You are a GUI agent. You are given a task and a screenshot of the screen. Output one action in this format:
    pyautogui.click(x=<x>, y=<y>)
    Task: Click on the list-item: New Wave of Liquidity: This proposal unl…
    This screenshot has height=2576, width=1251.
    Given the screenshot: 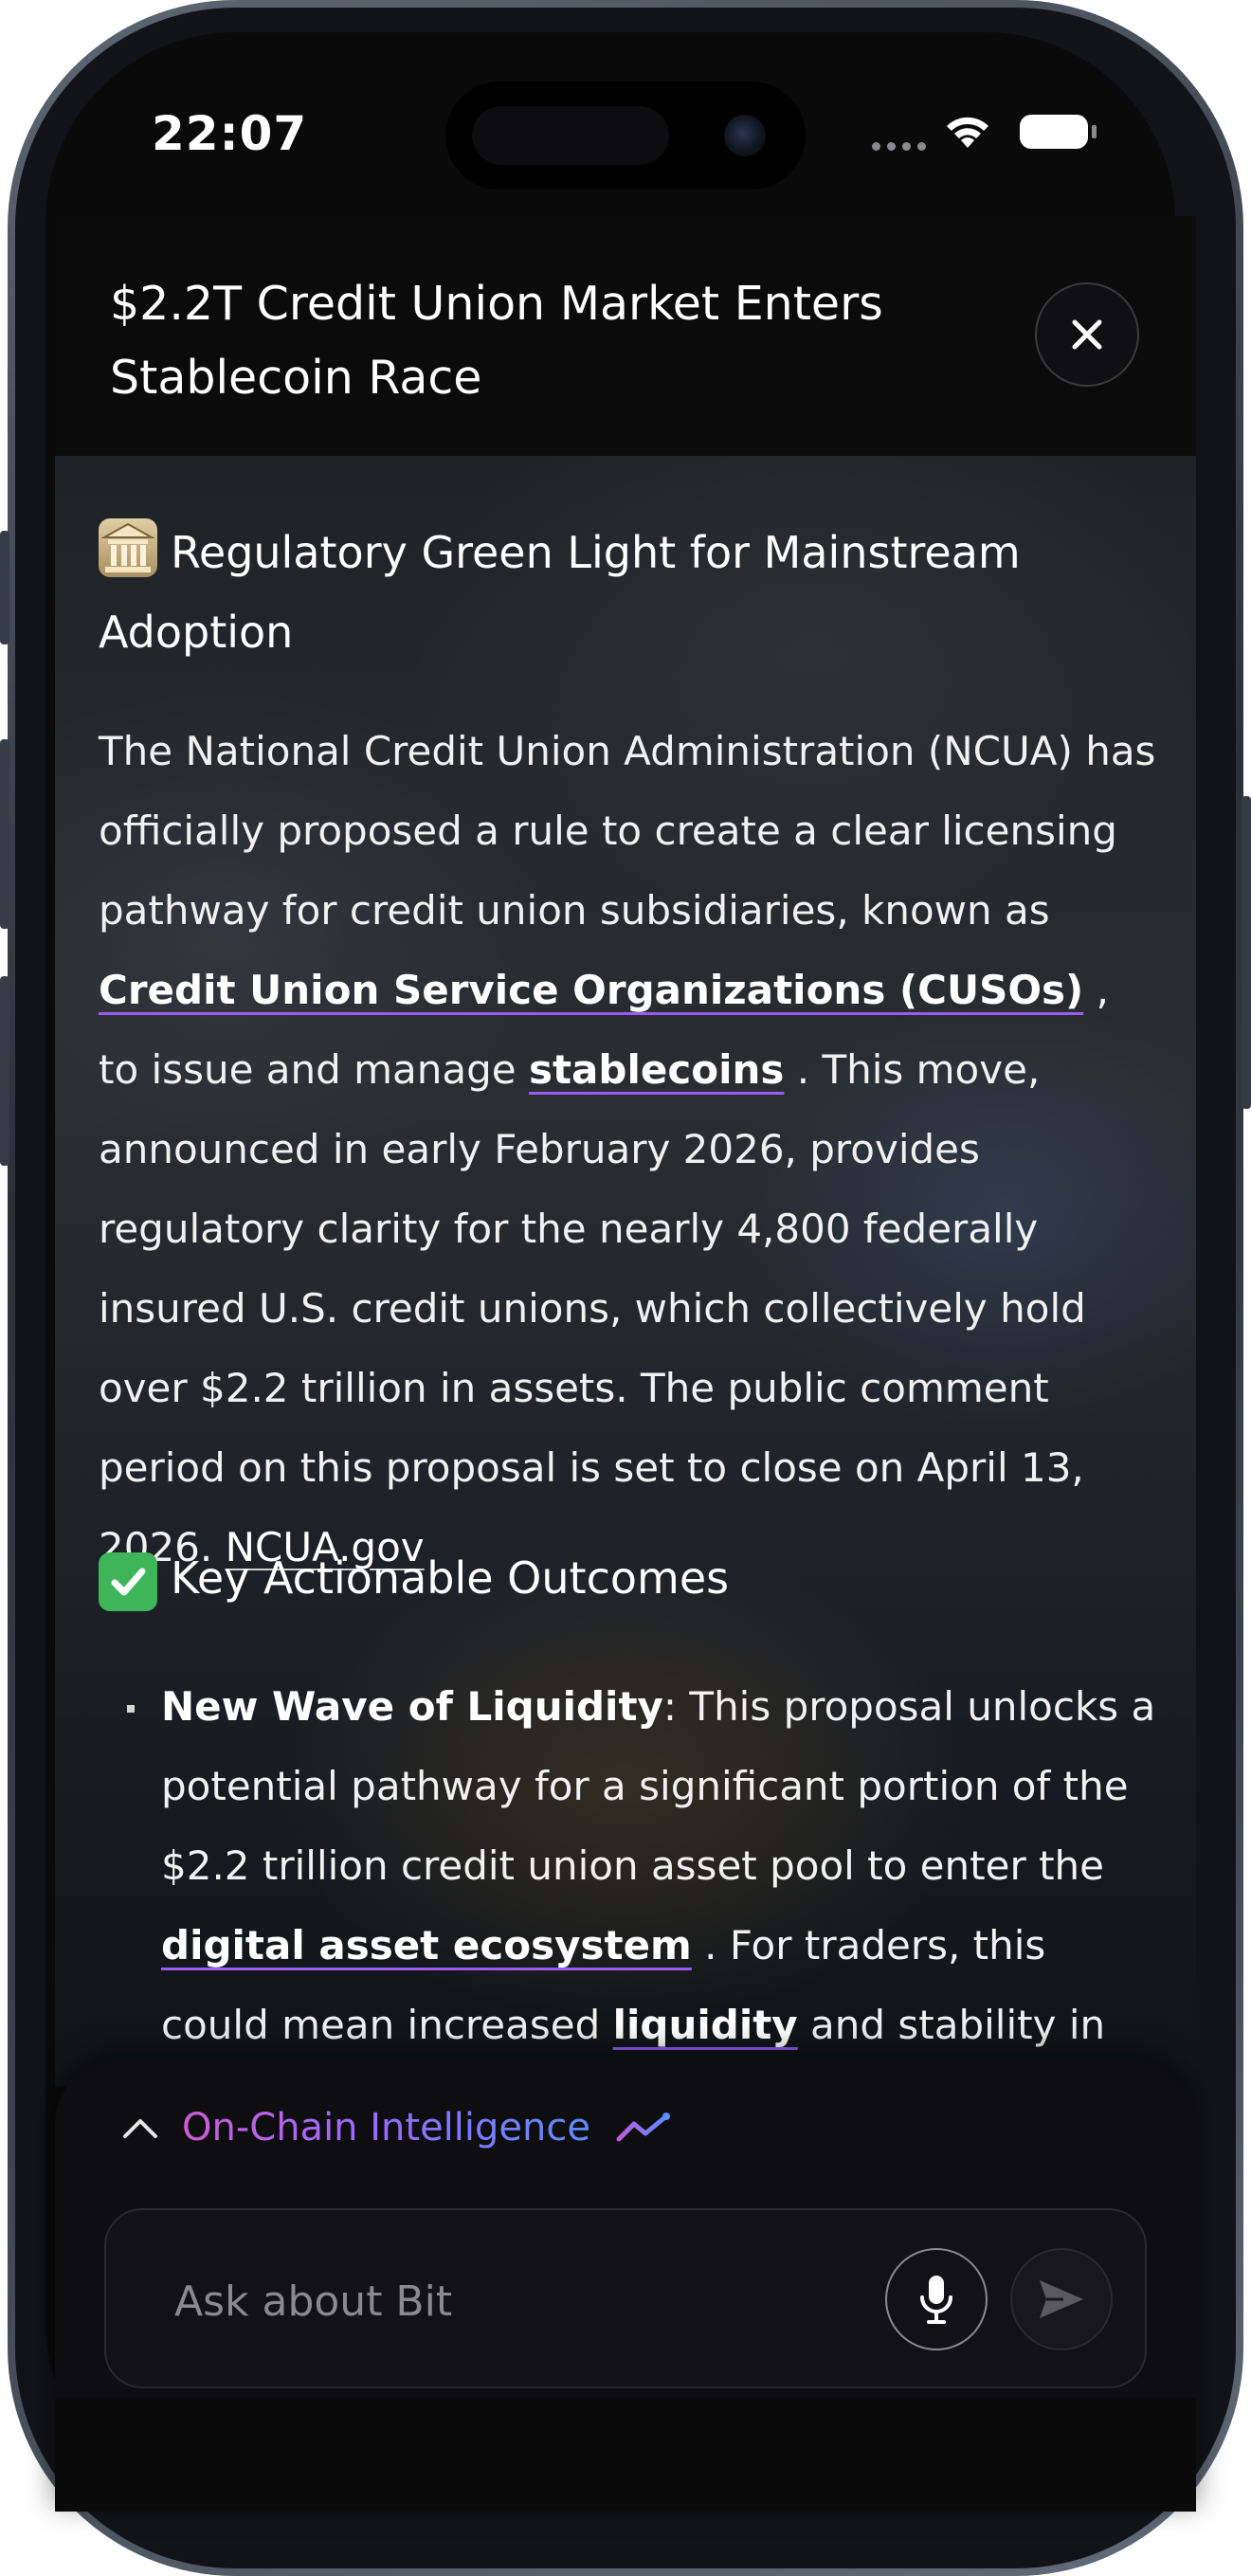 What is the action you would take?
    pyautogui.click(x=663, y=1876)
    